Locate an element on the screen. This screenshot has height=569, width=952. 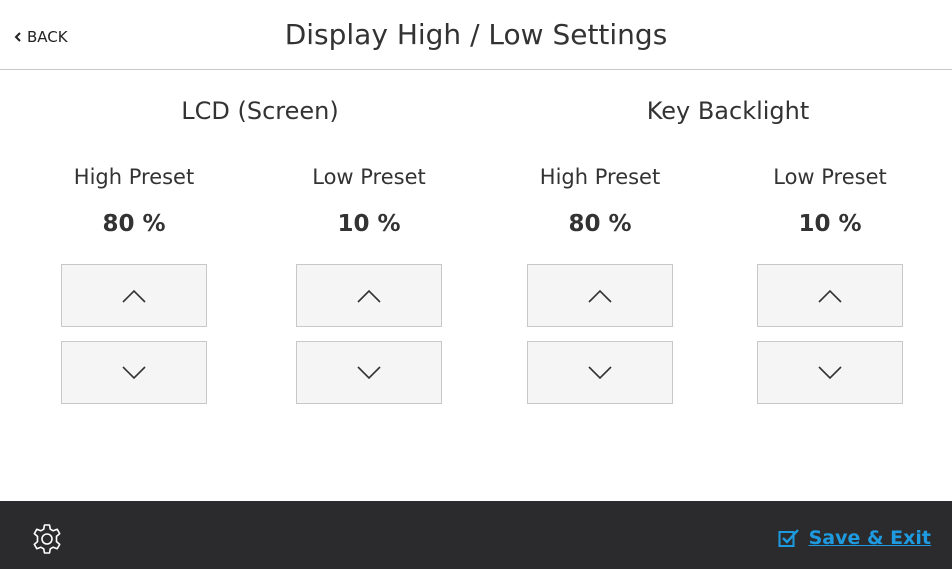
gear-icon is located at coordinates (47, 539).